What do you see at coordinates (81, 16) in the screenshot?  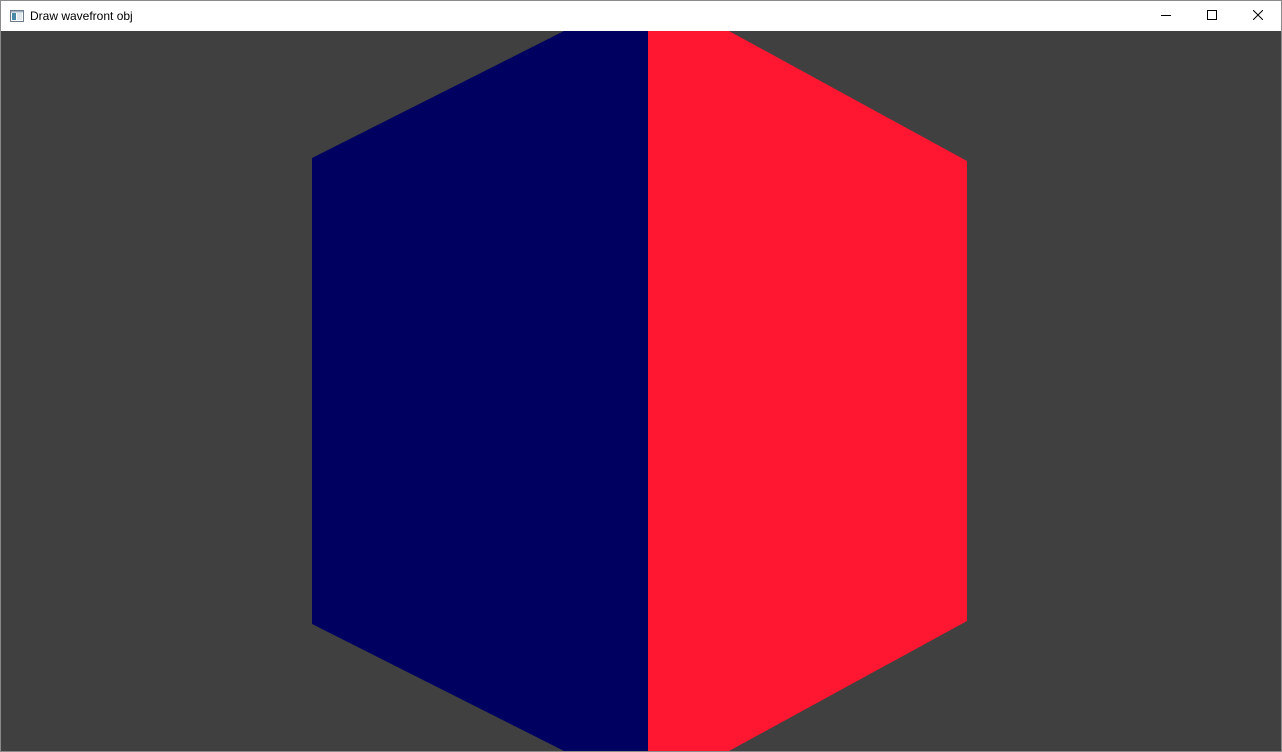 I see `window-title: Draw wavefront obj` at bounding box center [81, 16].